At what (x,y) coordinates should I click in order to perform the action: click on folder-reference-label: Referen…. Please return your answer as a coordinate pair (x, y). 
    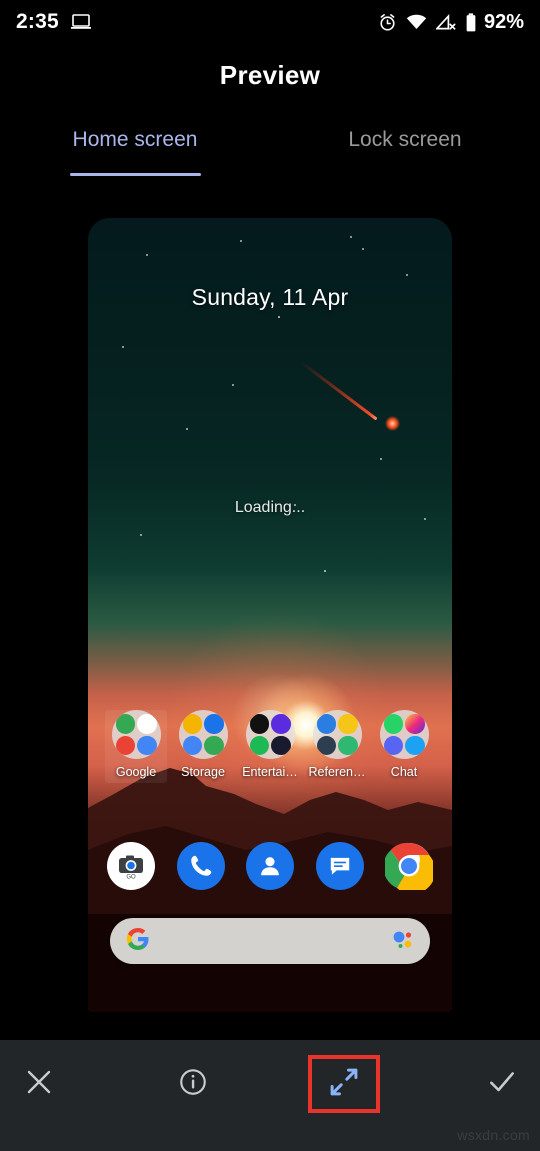
    Looking at the image, I should click on (337, 772).